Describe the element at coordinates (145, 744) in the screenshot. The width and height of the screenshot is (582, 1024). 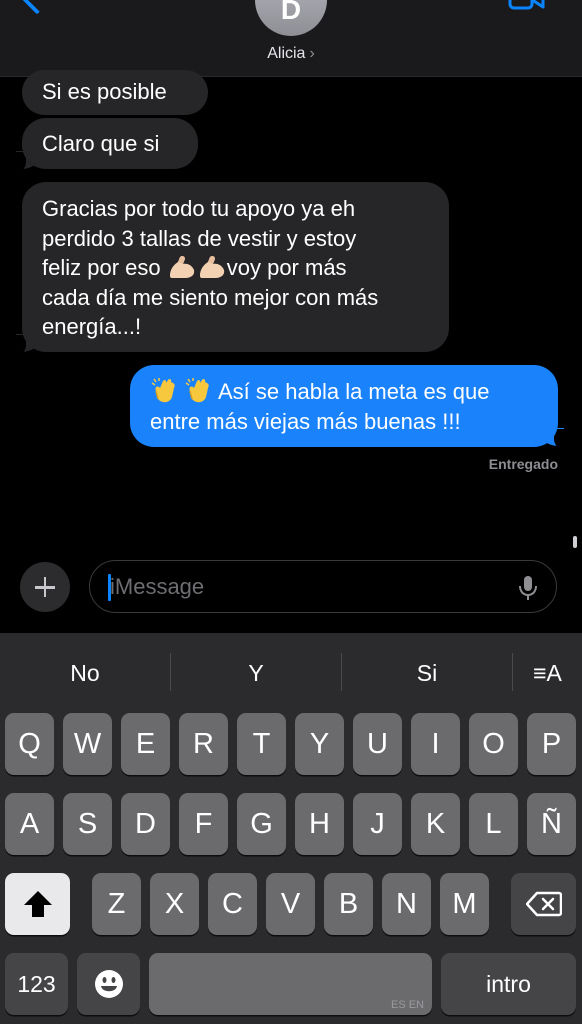
I see `key-e: E` at that location.